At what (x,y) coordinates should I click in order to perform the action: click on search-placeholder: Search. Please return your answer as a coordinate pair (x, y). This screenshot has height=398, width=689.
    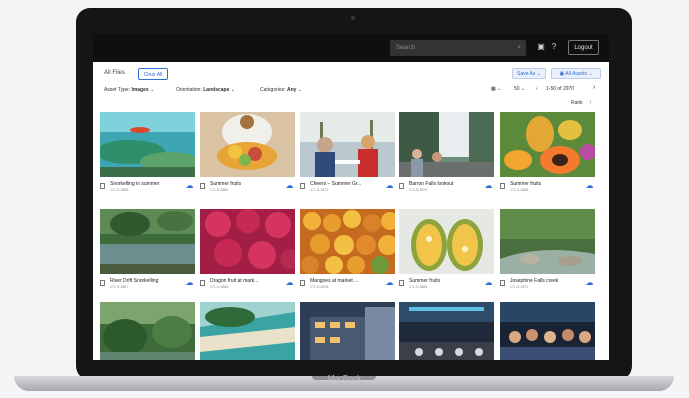
    Looking at the image, I should click on (406, 48).